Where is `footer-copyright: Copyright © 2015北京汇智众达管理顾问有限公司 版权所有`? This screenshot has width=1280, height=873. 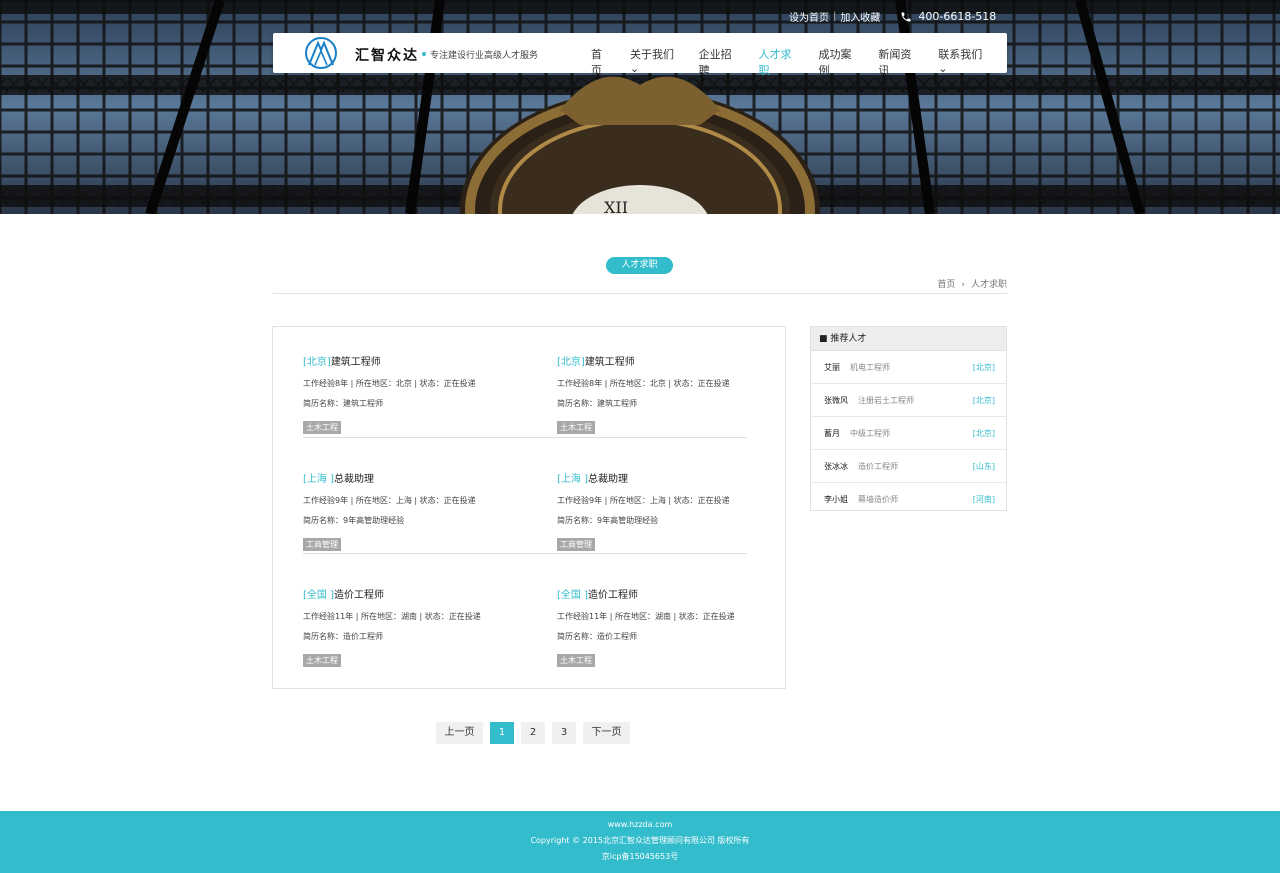 footer-copyright: Copyright © 2015北京汇智众达管理顾问有限公司 版权所有 is located at coordinates (640, 840).